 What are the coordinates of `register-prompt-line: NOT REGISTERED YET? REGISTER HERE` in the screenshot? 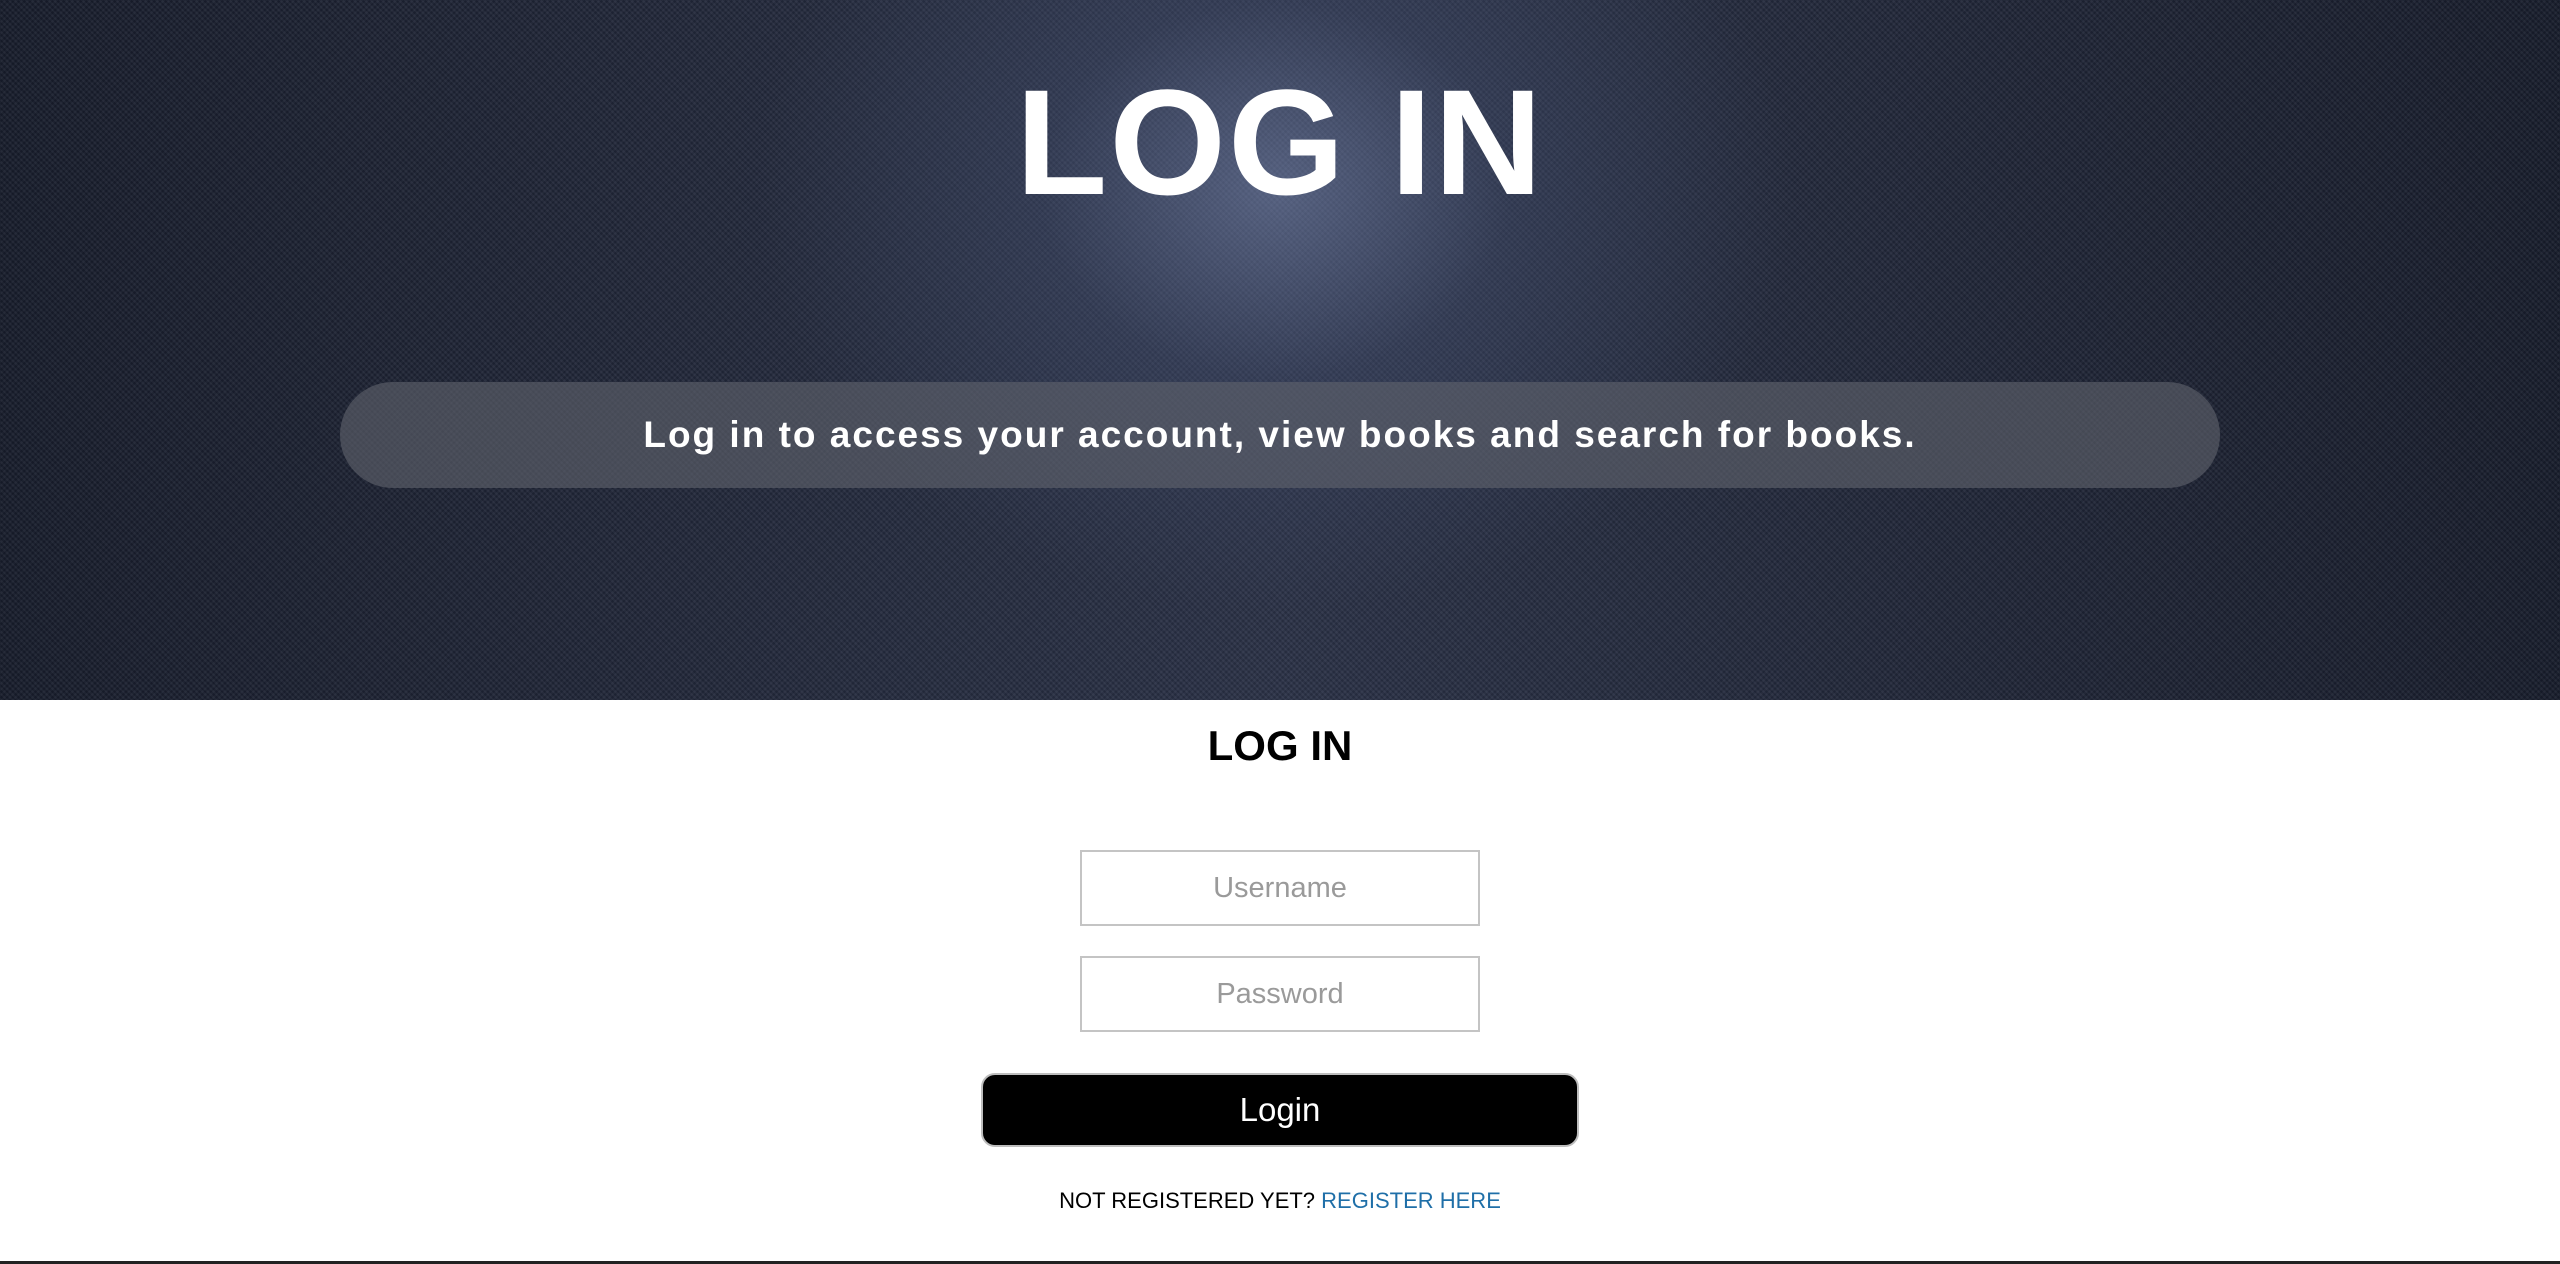 It's located at (1280, 1201).